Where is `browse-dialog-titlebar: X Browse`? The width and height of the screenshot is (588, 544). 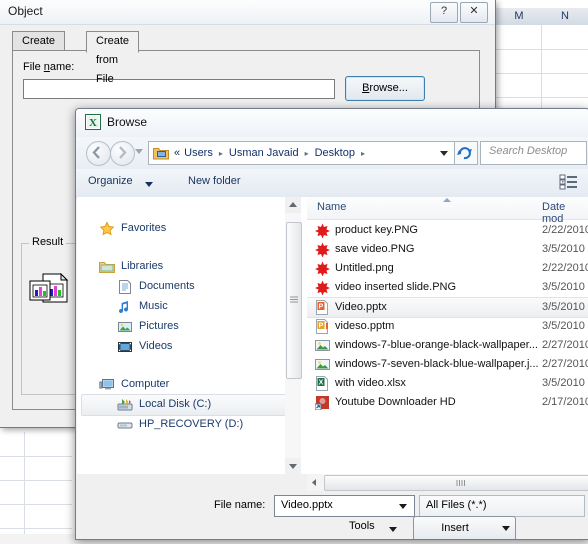
browse-dialog-titlebar: X Browse is located at coordinates (332, 123).